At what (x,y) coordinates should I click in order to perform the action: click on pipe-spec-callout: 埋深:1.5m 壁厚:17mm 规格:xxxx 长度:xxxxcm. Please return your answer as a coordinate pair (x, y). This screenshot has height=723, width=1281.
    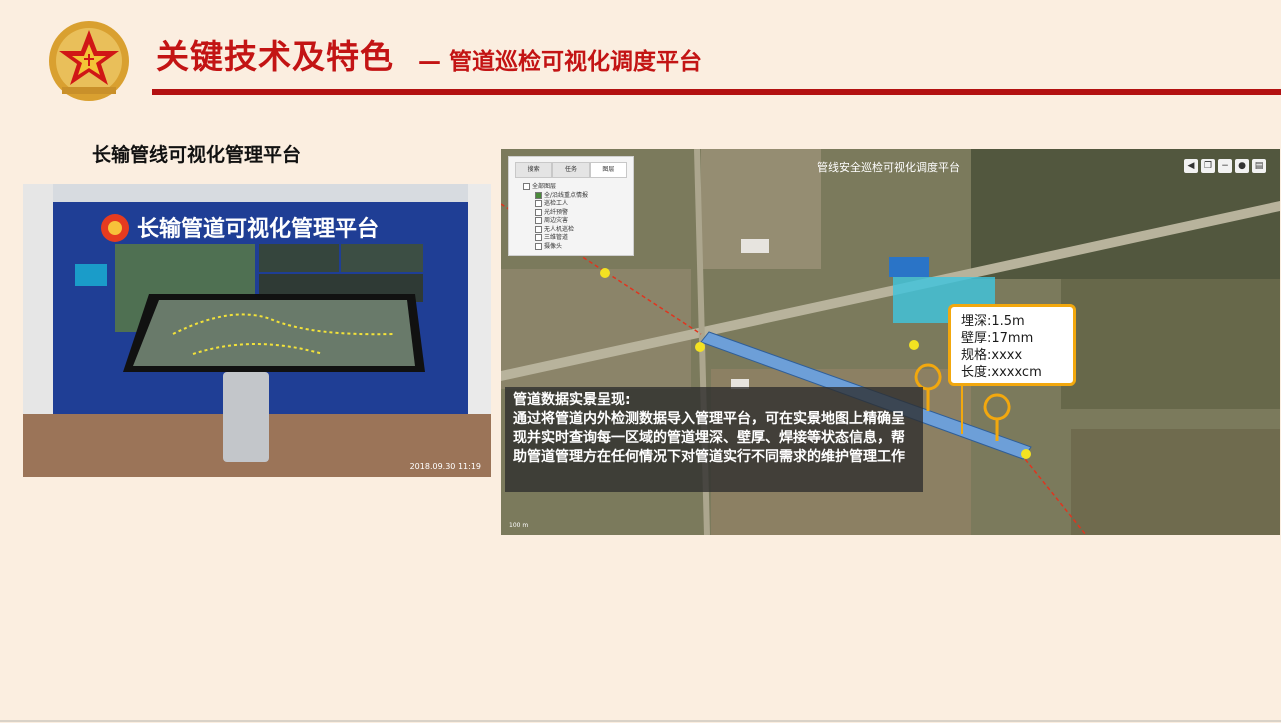
    Looking at the image, I should click on (1012, 345).